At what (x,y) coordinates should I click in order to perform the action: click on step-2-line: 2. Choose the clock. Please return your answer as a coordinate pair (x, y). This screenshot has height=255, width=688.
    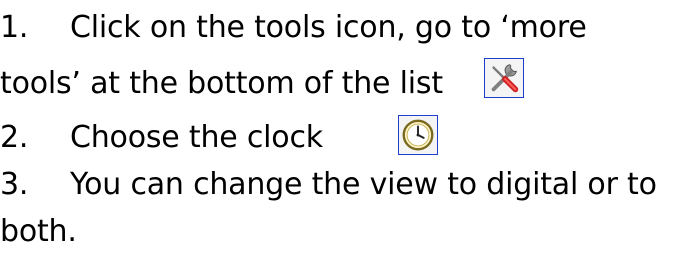
    Looking at the image, I should click on (161, 138).